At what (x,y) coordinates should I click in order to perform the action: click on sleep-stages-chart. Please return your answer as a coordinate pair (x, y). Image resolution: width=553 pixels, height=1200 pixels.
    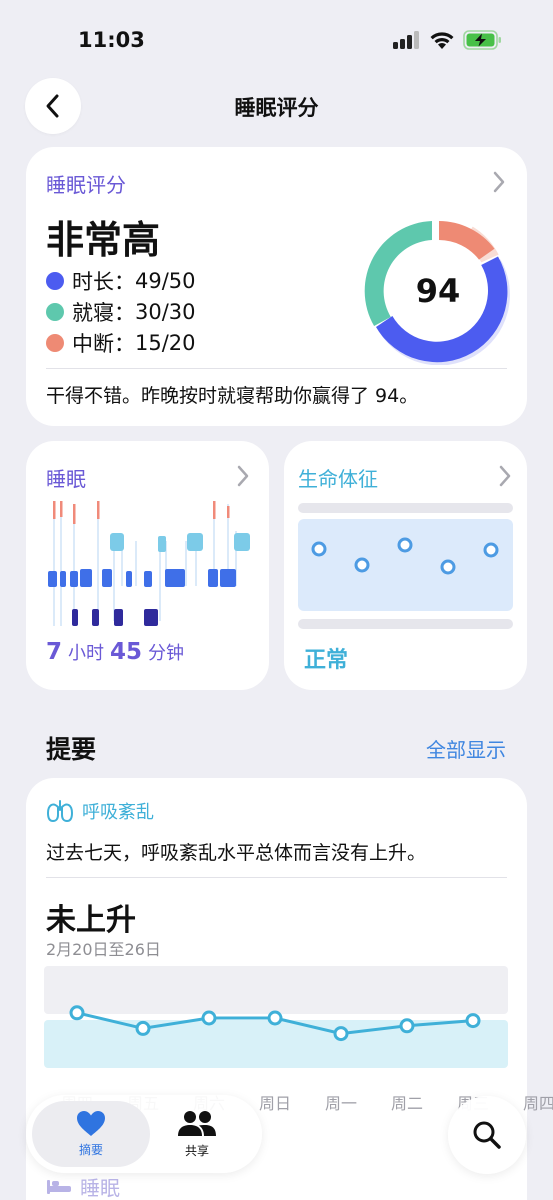
    Looking at the image, I should click on (149, 563).